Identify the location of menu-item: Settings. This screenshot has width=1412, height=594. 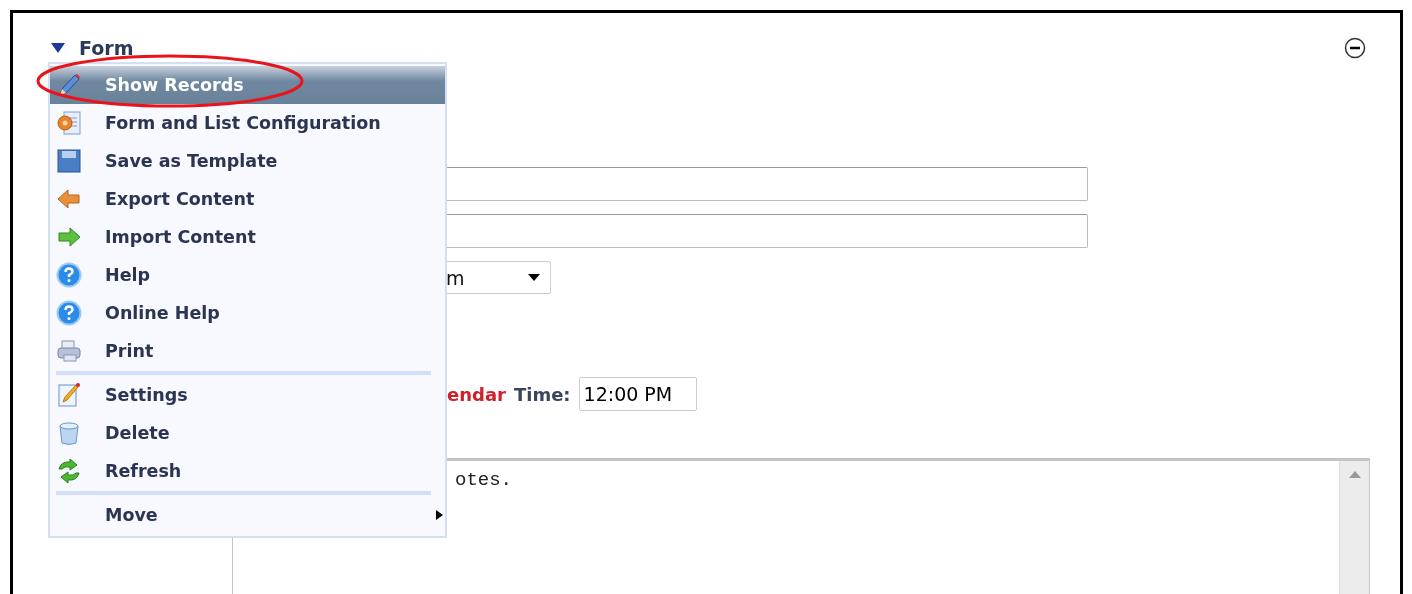
(247, 395).